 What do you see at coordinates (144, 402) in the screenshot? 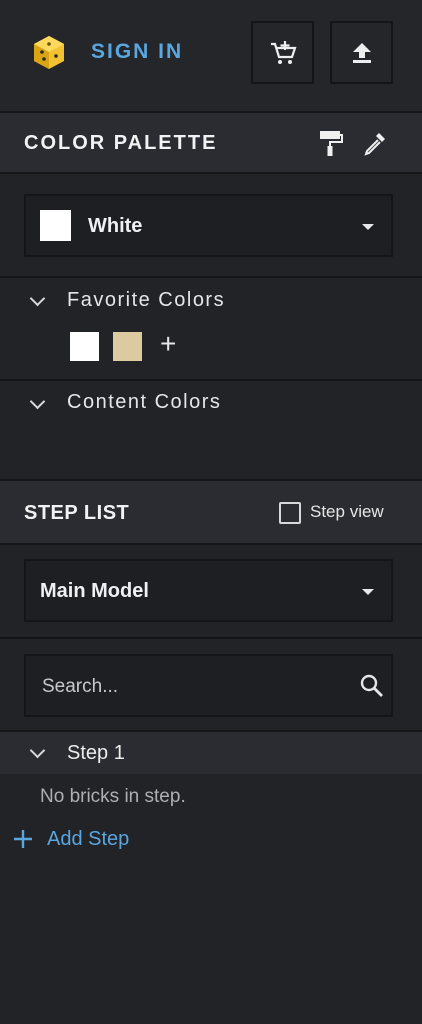
I see `content-colors-title: Content Colors` at bounding box center [144, 402].